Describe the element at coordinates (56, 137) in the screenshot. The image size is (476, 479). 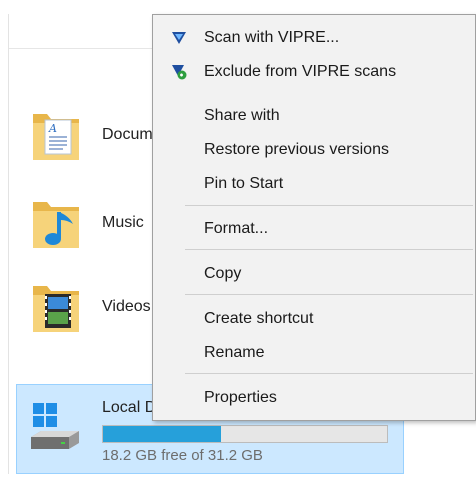
I see `documents-folder-icon: A` at that location.